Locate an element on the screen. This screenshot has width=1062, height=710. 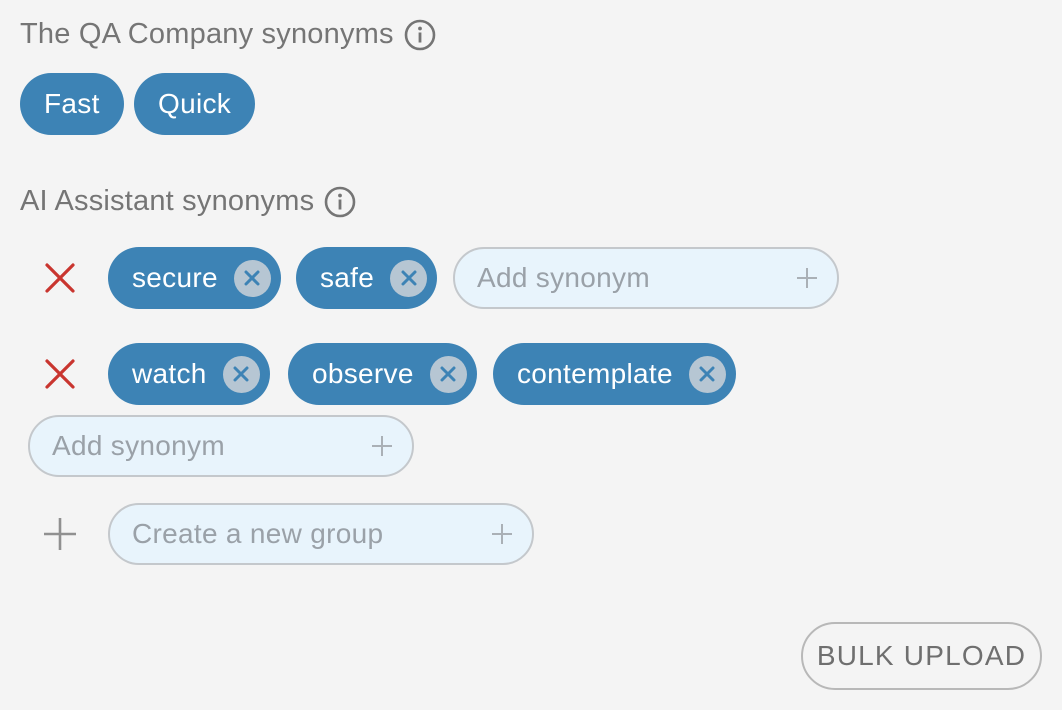
assistant-synonym-chip: safe is located at coordinates (367, 278).